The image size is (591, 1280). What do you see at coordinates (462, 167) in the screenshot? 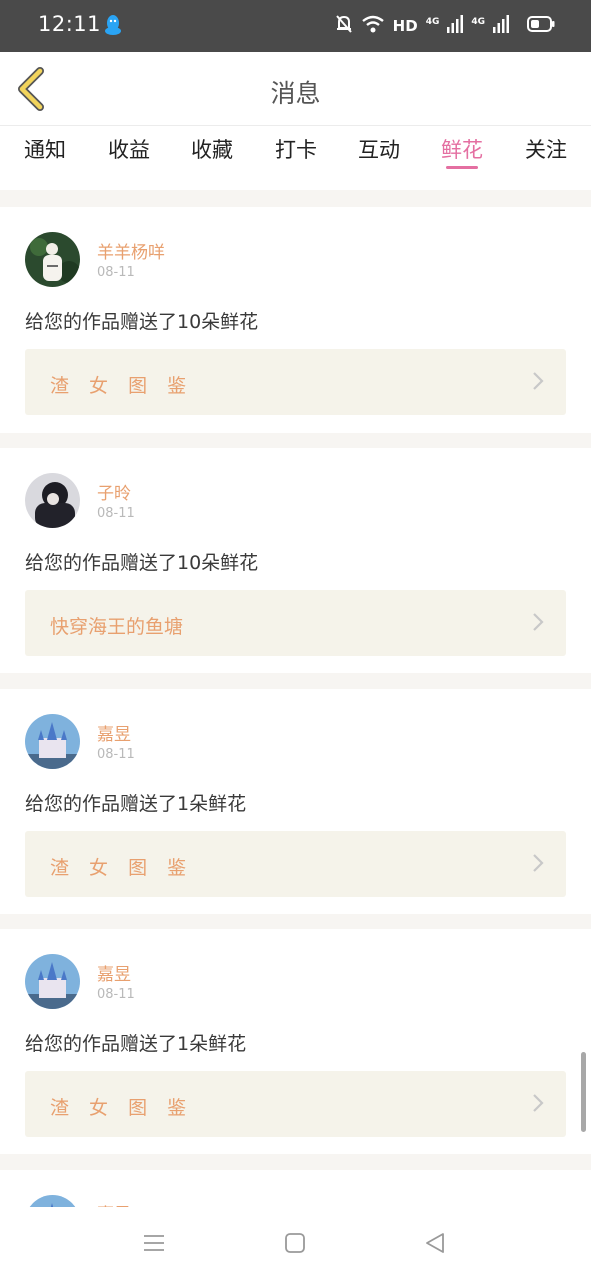
I see `active-tab-indicator` at bounding box center [462, 167].